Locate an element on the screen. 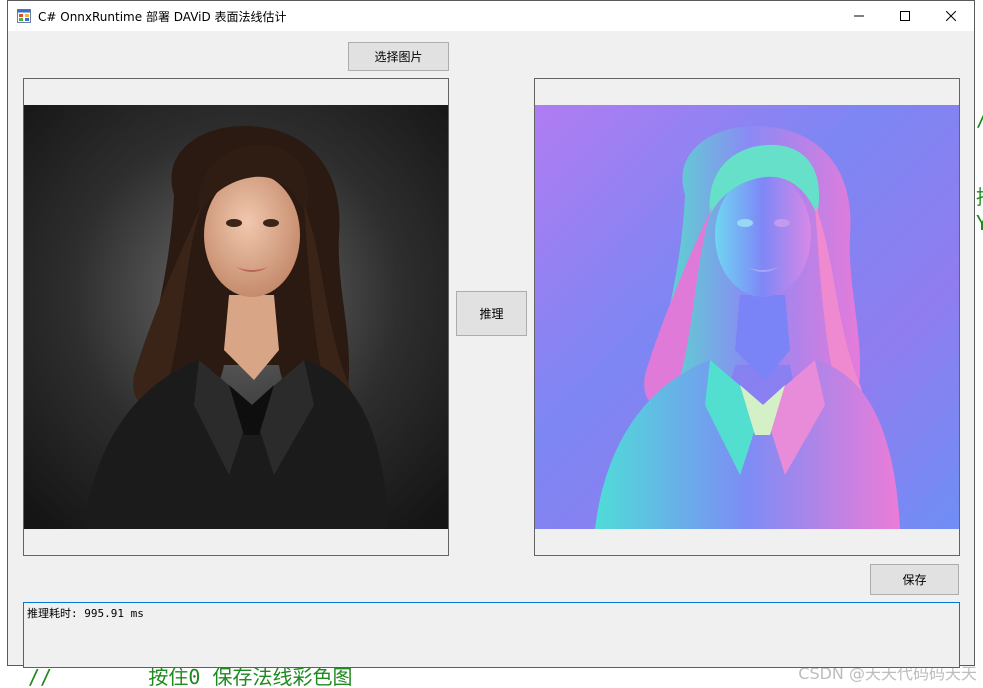 This screenshot has width=983, height=688. maximize-icon is located at coordinates (905, 16).